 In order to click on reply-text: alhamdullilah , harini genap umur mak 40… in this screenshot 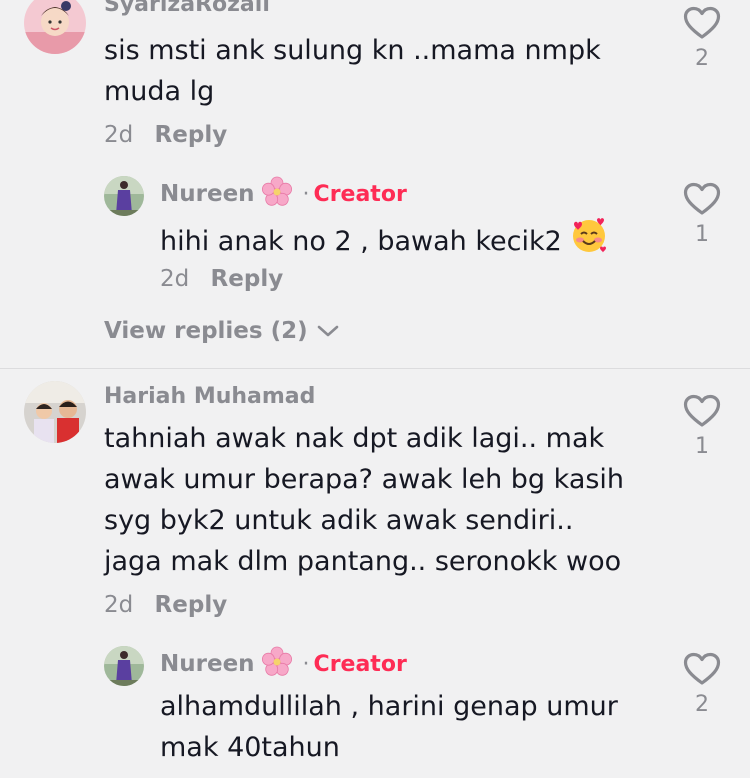, I will do `click(389, 727)`.